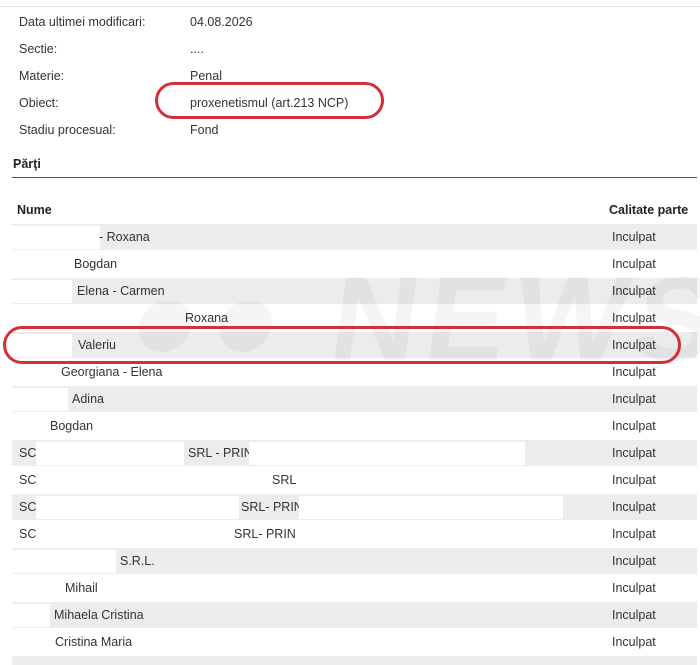  What do you see at coordinates (42, 76) in the screenshot?
I see `matter-label: Materie:` at bounding box center [42, 76].